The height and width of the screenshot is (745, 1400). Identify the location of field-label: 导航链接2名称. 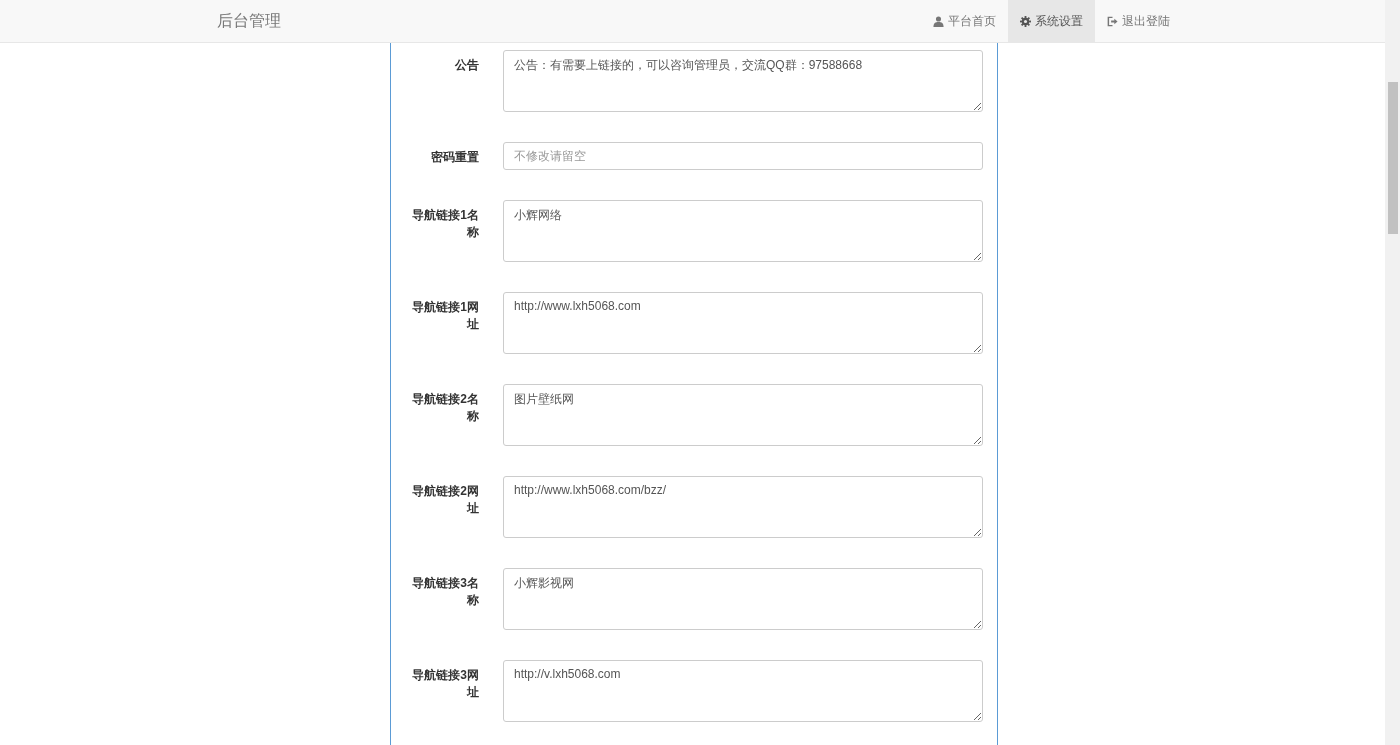
(445, 408).